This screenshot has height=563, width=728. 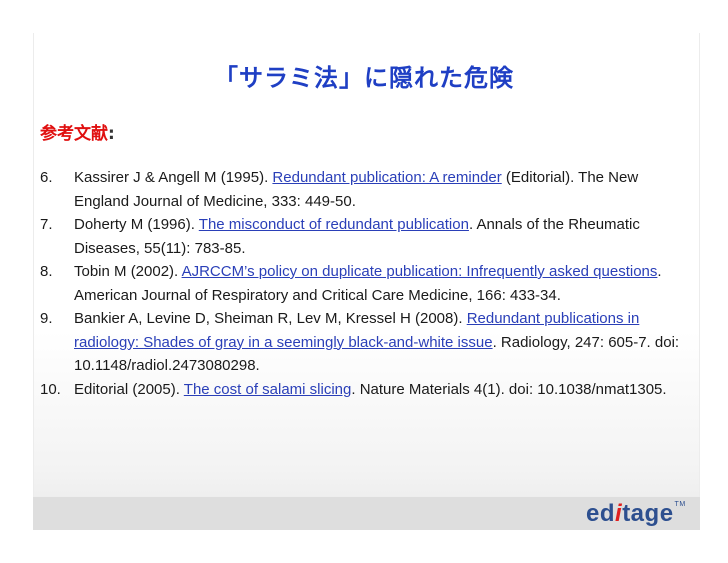 What do you see at coordinates (50, 389) in the screenshot?
I see `reference-number: 10.` at bounding box center [50, 389].